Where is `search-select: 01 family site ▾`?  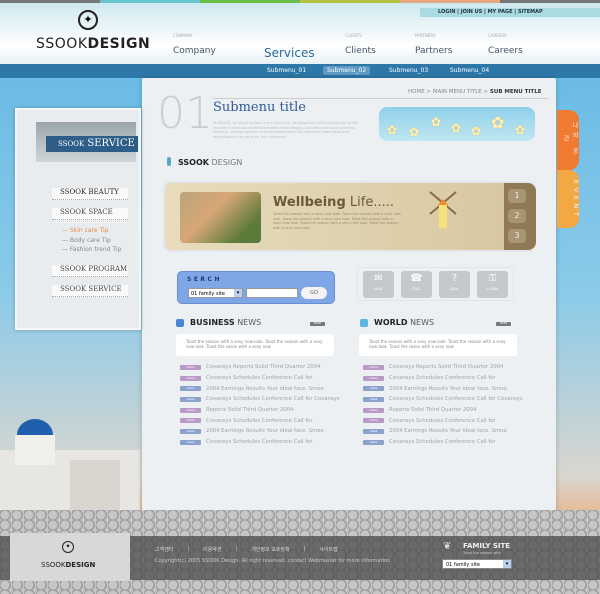 search-select: 01 family site ▾ is located at coordinates (215, 293).